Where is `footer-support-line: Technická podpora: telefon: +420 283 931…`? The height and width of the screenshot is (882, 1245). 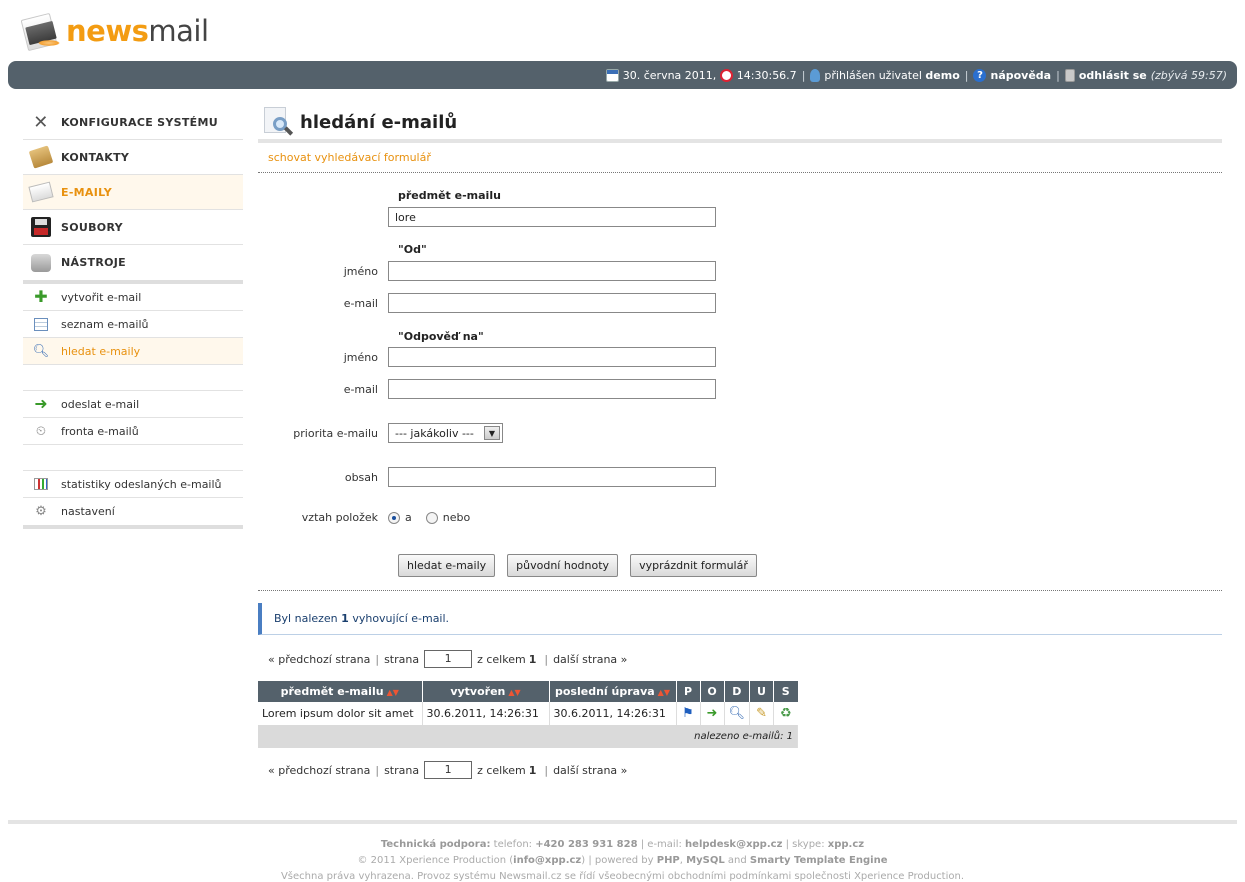 footer-support-line: Technická podpora: telefon: +420 283 931… is located at coordinates (622, 844).